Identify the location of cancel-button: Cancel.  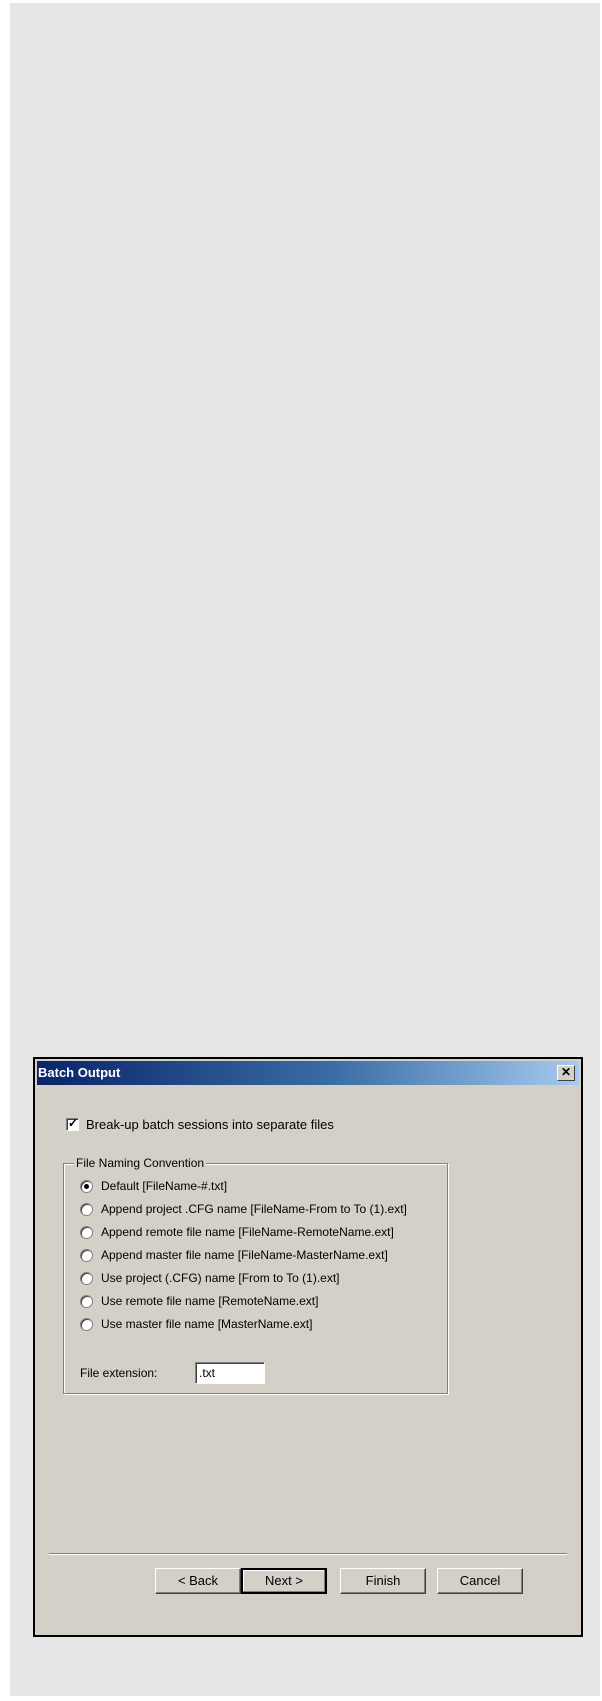
(480, 1581).